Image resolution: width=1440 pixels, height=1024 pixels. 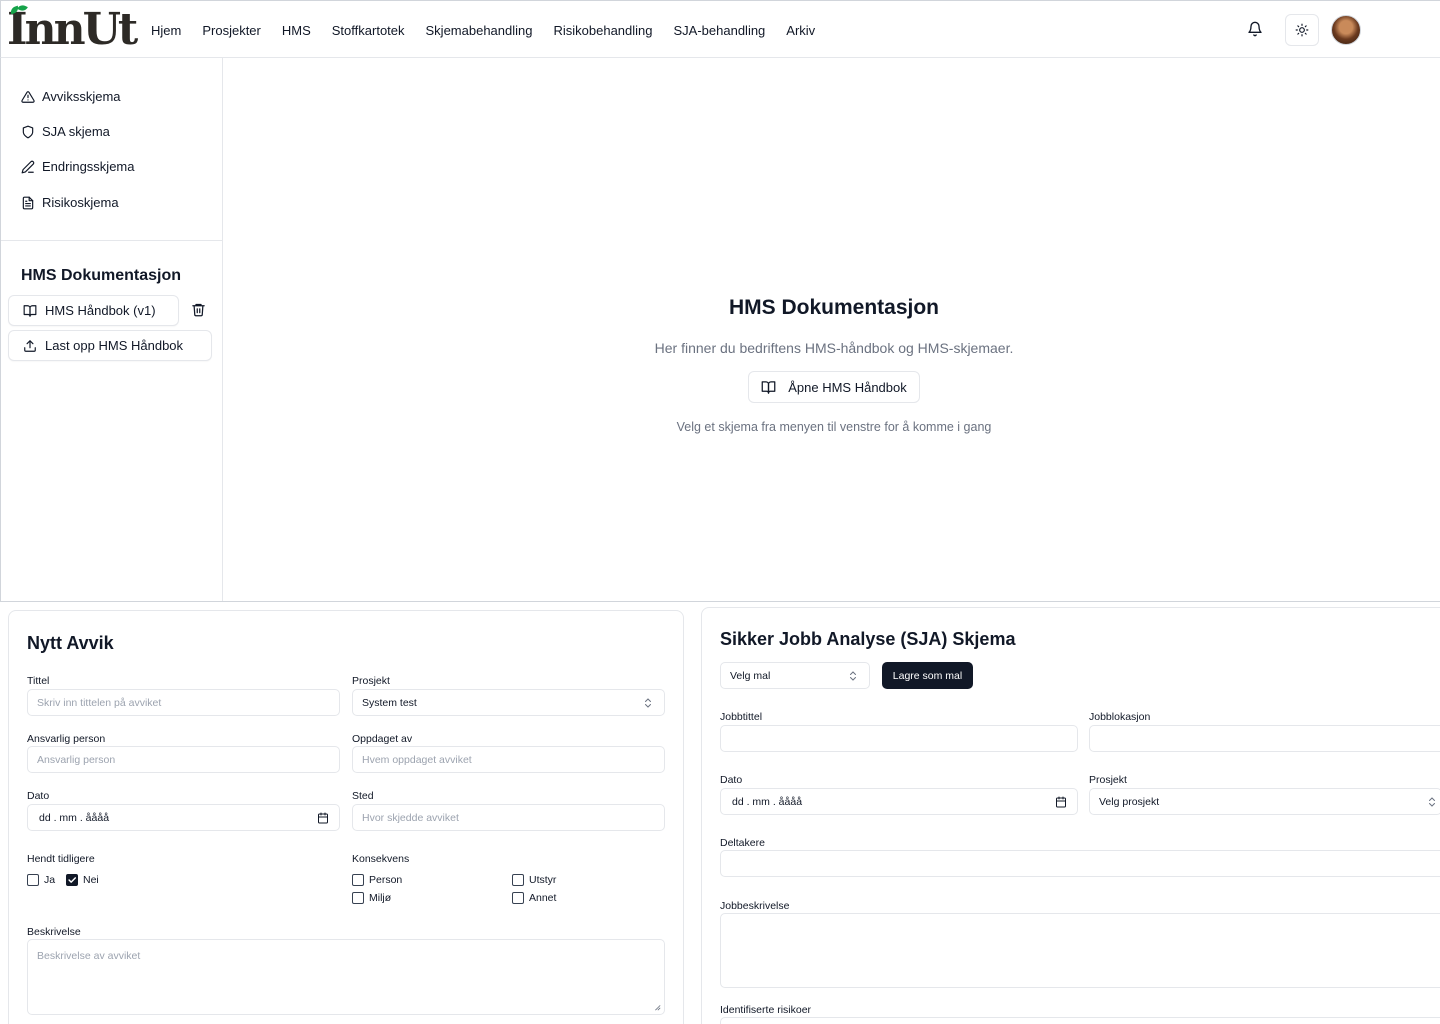 What do you see at coordinates (74, 817) in the screenshot?
I see `dato-value: dd . mm . åååå` at bounding box center [74, 817].